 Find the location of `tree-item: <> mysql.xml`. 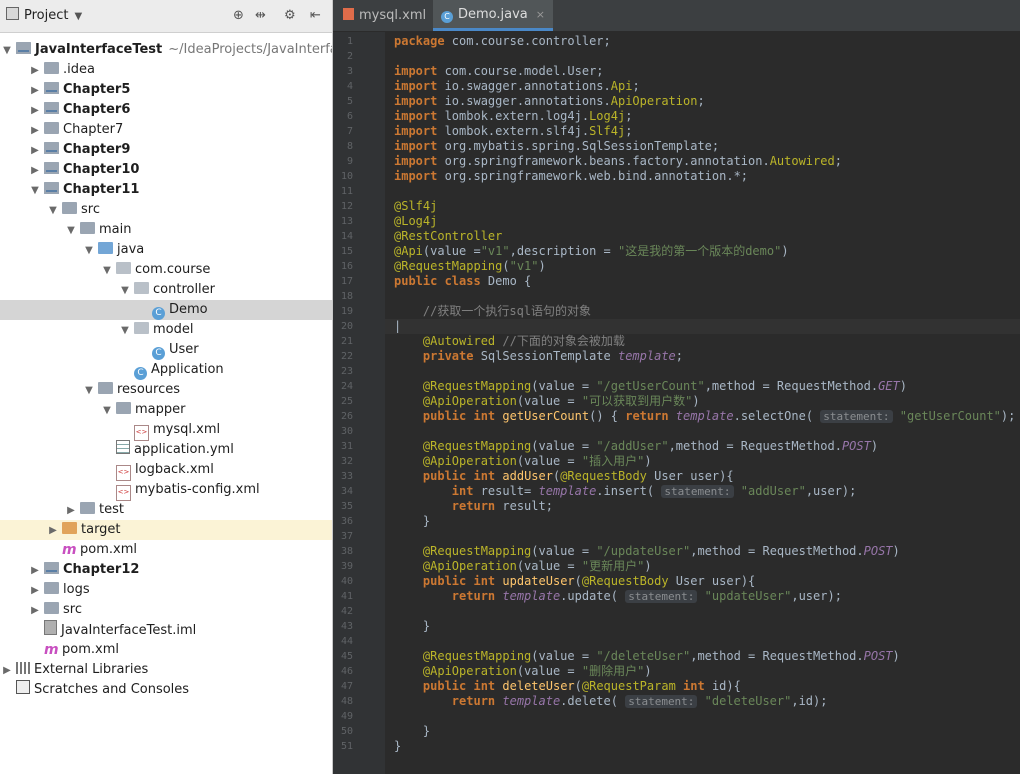

tree-item: <> mysql.xml is located at coordinates (166, 430).